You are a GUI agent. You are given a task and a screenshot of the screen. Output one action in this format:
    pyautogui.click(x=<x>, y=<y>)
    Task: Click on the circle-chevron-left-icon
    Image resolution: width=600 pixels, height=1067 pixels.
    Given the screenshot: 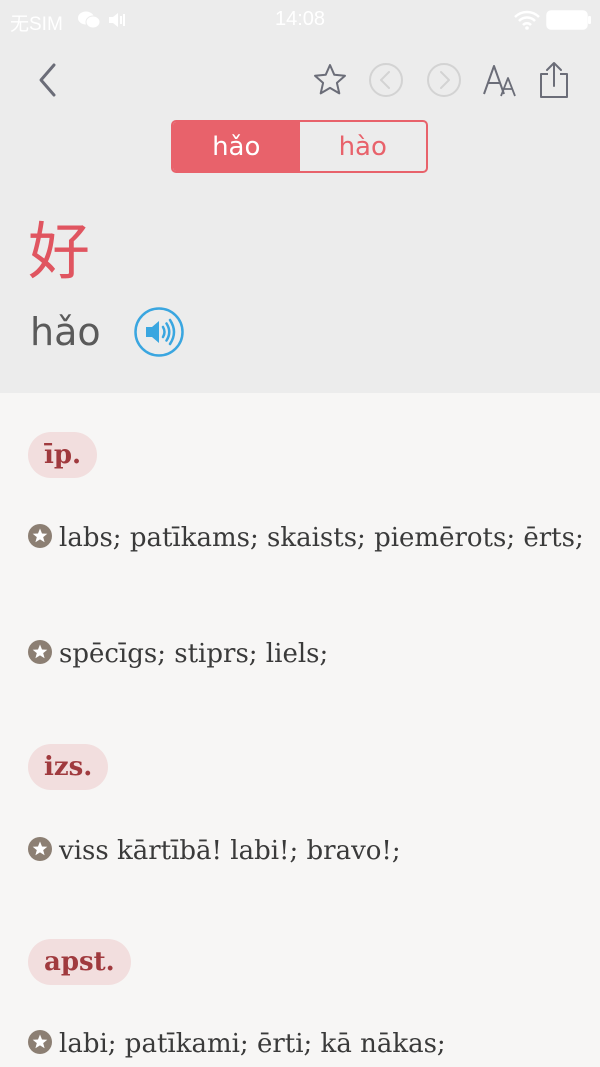 What is the action you would take?
    pyautogui.click(x=386, y=80)
    